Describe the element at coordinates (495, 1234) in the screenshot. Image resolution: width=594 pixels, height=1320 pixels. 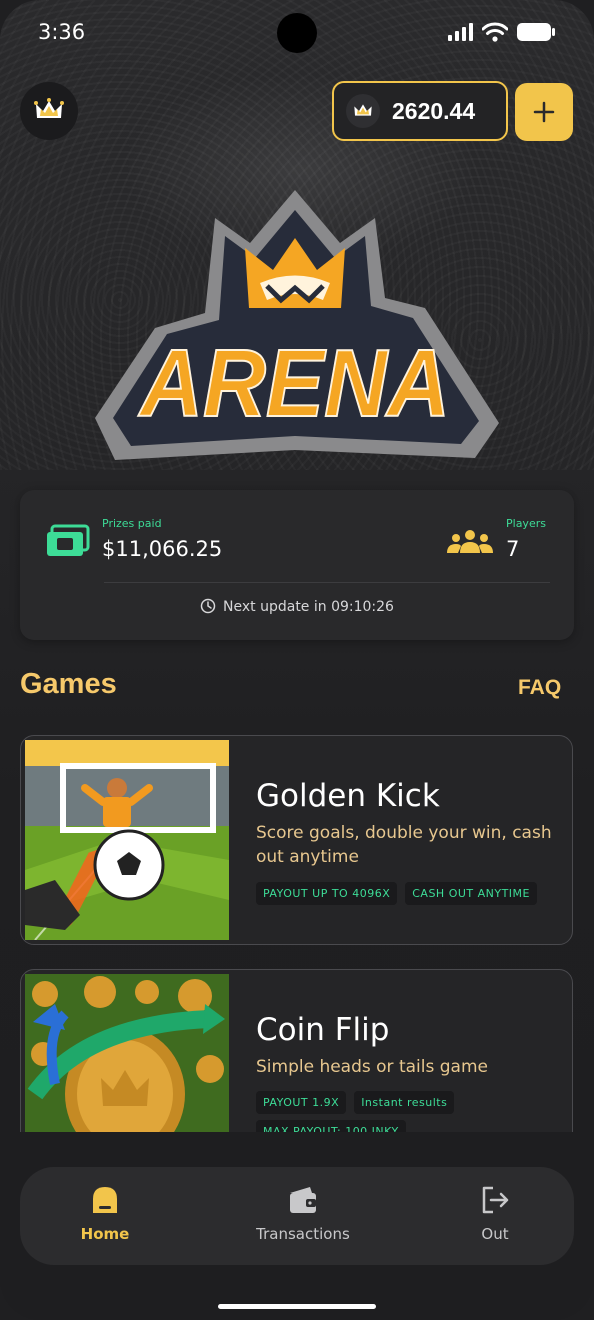
I see `nav-label: Out` at that location.